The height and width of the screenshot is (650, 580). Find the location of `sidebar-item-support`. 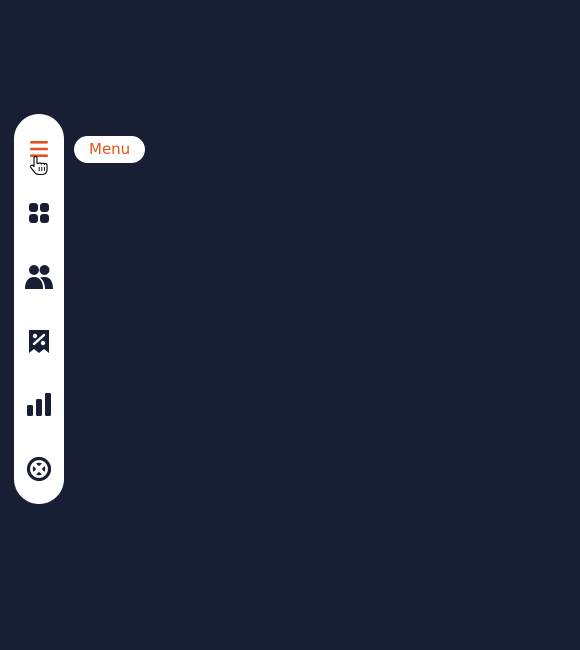

sidebar-item-support is located at coordinates (39, 469).